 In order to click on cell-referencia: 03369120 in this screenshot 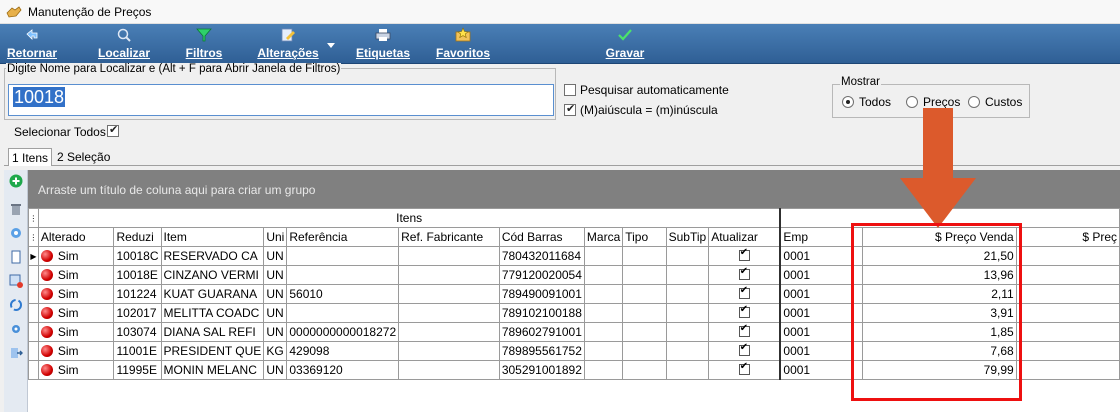, I will do `click(343, 370)`.